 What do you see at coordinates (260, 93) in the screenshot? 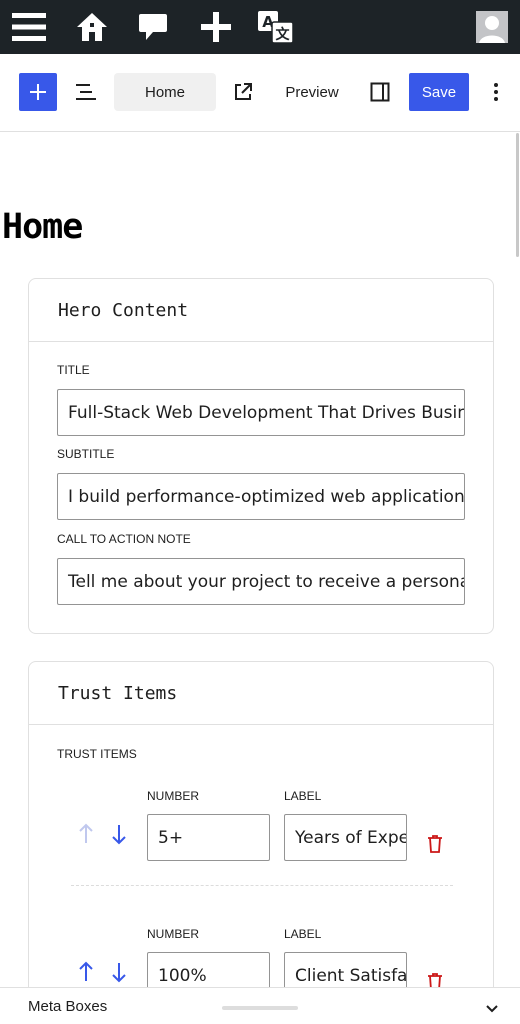
I see `editor-header: Home Preview Save` at bounding box center [260, 93].